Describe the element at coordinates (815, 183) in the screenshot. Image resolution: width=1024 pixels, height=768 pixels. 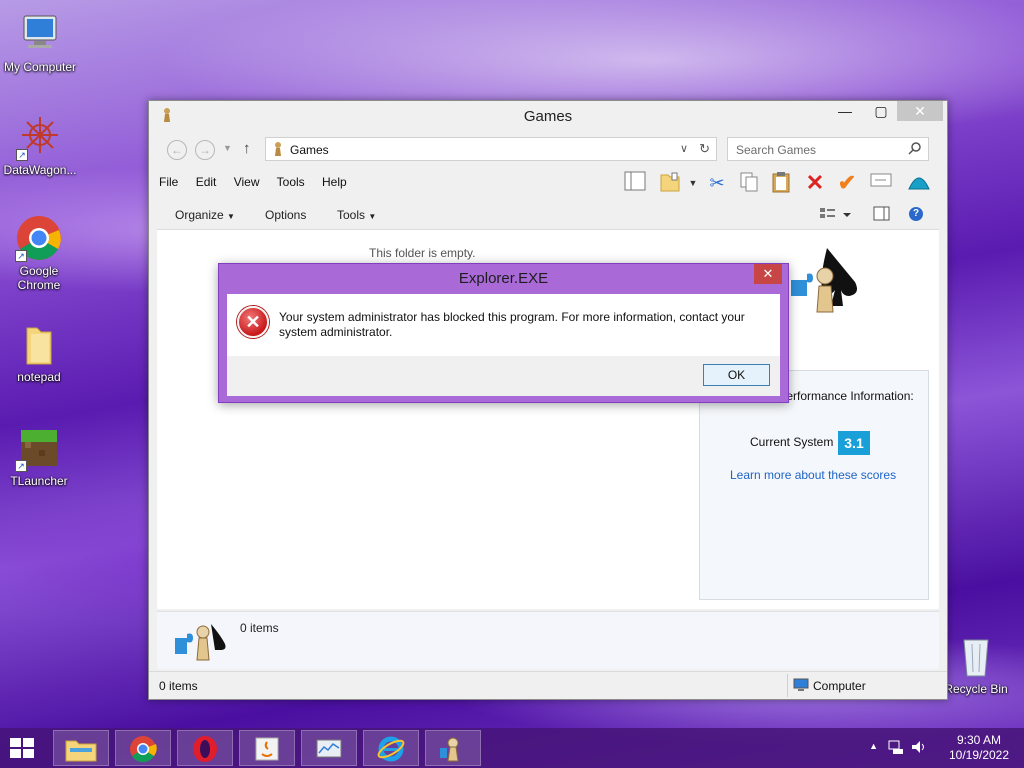
I see `delete-icon: ✕` at that location.